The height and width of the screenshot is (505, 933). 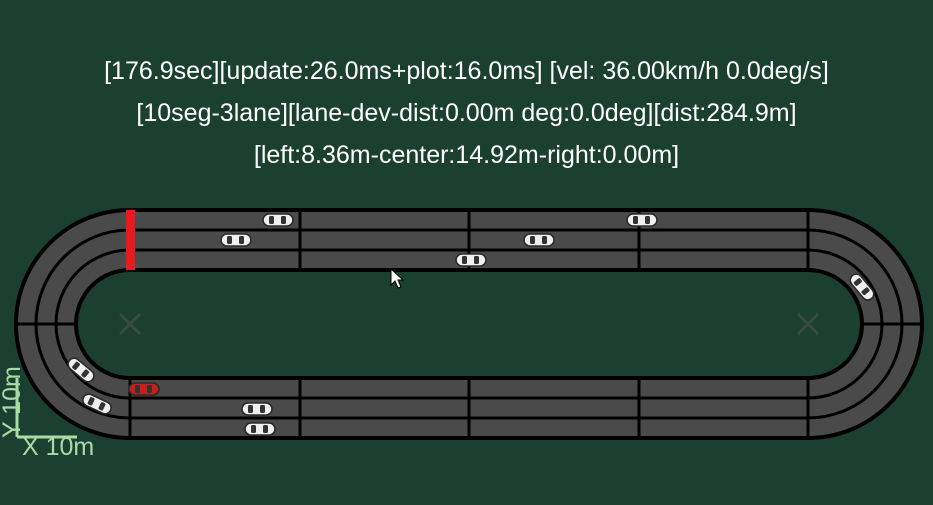 I want to click on ego-car, so click(x=144, y=389).